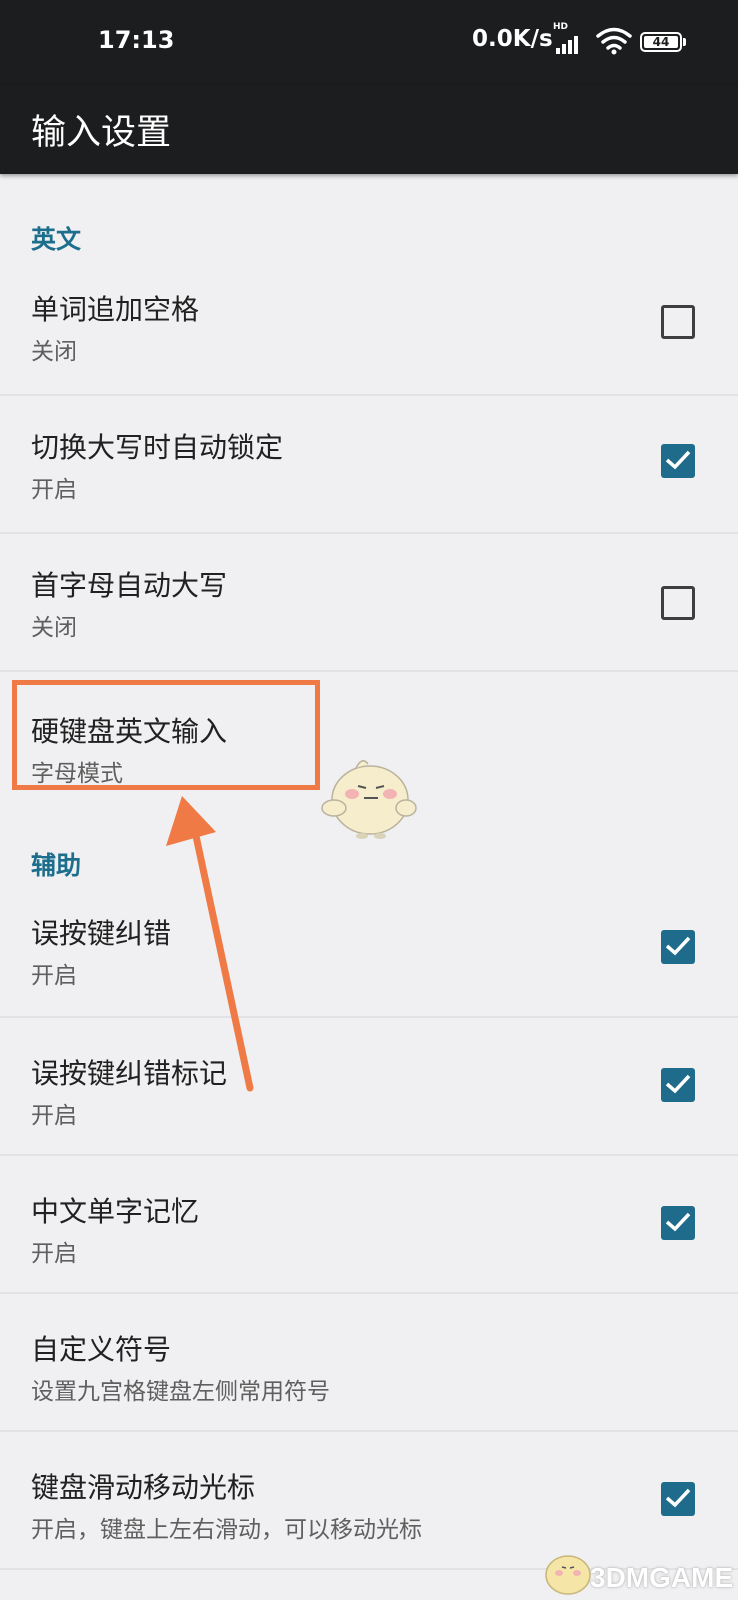 The width and height of the screenshot is (738, 1600). What do you see at coordinates (369, 464) in the screenshot?
I see `setting-caps-lock: 切换大写时自动锁定 开启` at bounding box center [369, 464].